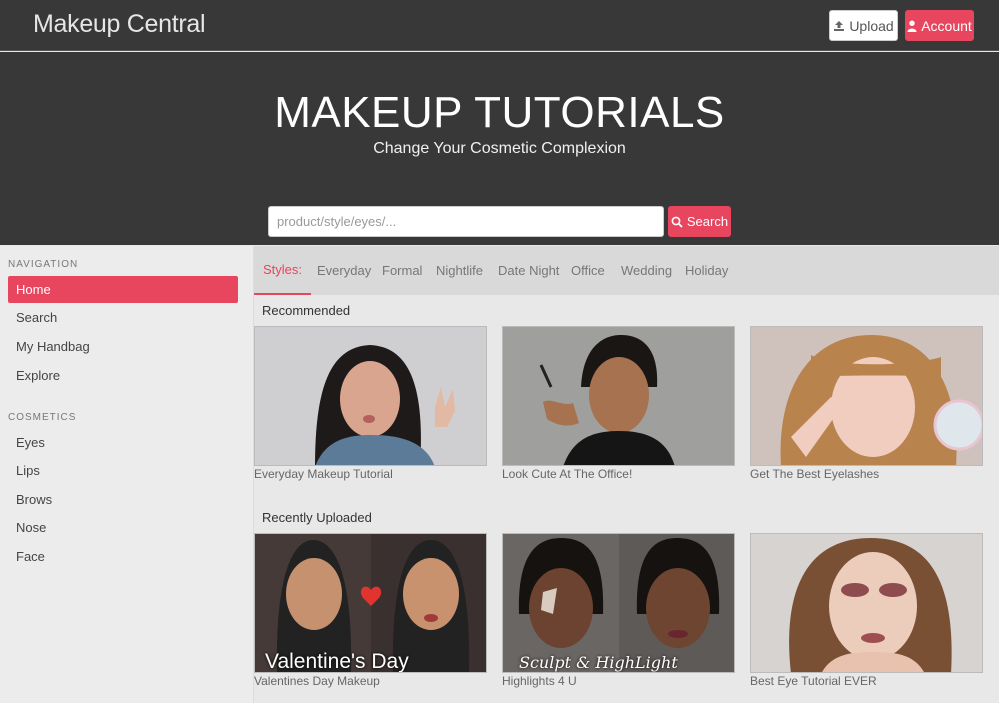 The image size is (999, 703). Describe the element at coordinates (123, 442) in the screenshot. I see `sidebar-item-eyes: Eyes` at that location.